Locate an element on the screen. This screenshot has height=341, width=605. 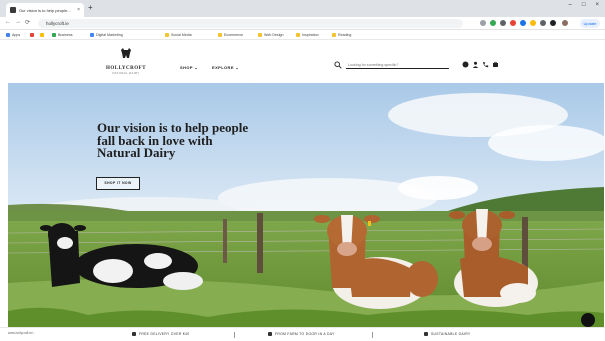
phone-icon is located at coordinates (485, 64).